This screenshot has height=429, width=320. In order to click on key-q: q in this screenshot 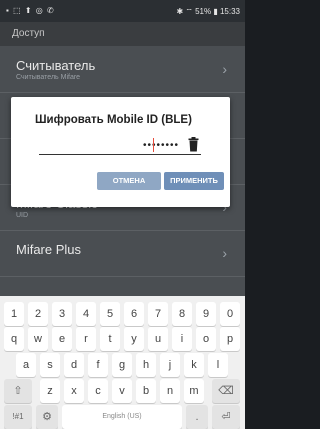, I will do `click(14, 339)`.